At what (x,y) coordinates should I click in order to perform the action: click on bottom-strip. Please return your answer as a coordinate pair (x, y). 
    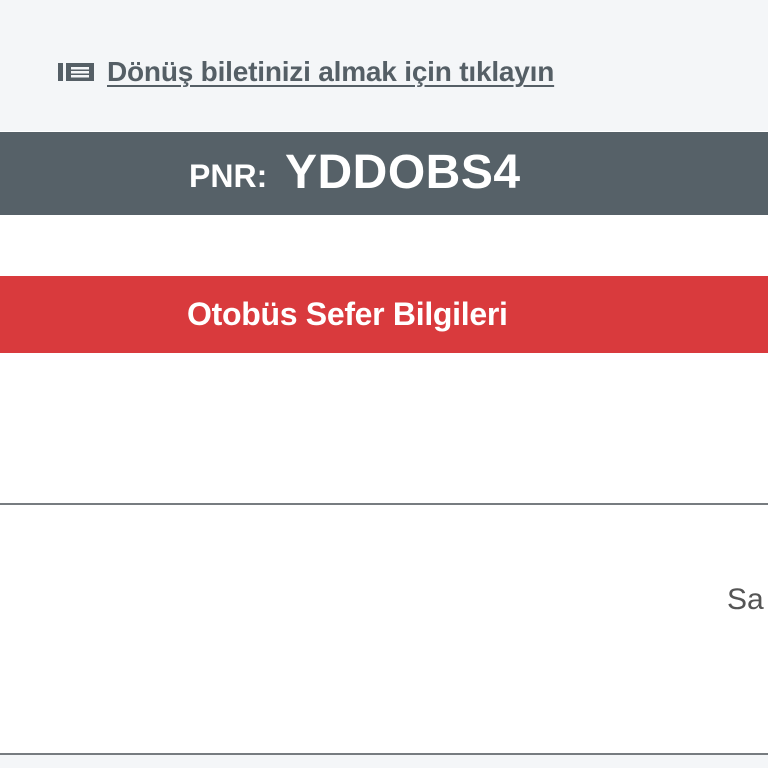
    Looking at the image, I should click on (384, 761).